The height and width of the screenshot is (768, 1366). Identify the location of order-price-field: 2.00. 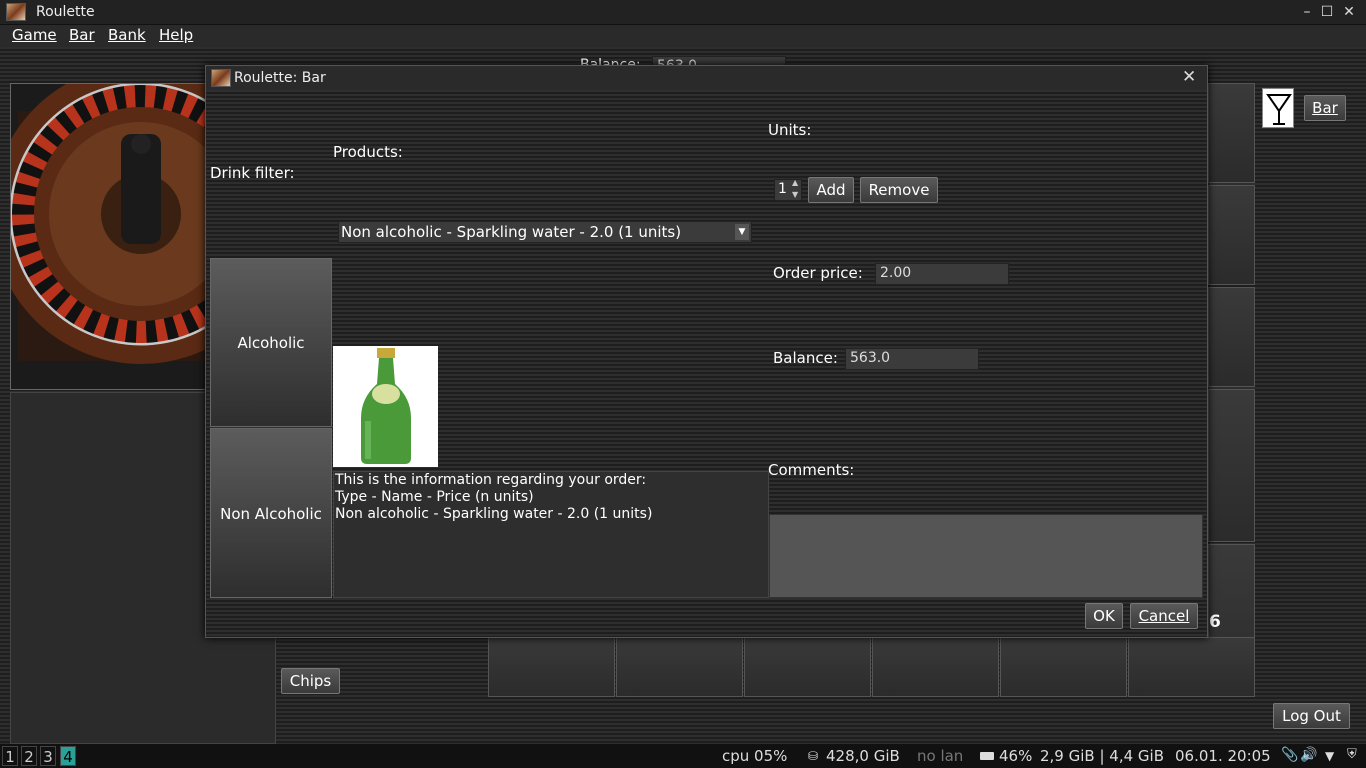
(942, 274).